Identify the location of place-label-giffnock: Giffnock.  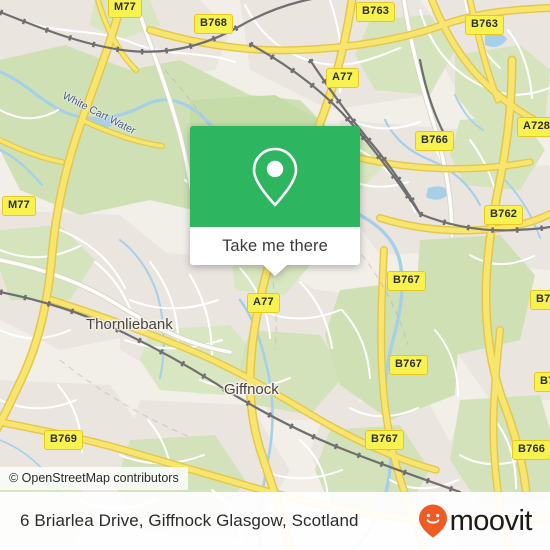
(251, 389).